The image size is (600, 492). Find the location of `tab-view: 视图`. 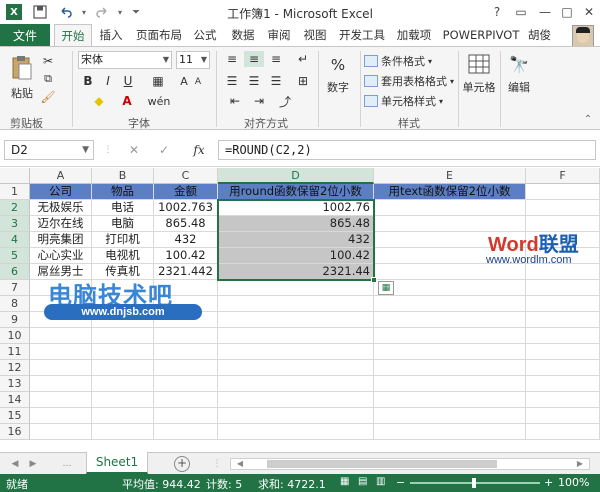

tab-view: 视图 is located at coordinates (315, 35).